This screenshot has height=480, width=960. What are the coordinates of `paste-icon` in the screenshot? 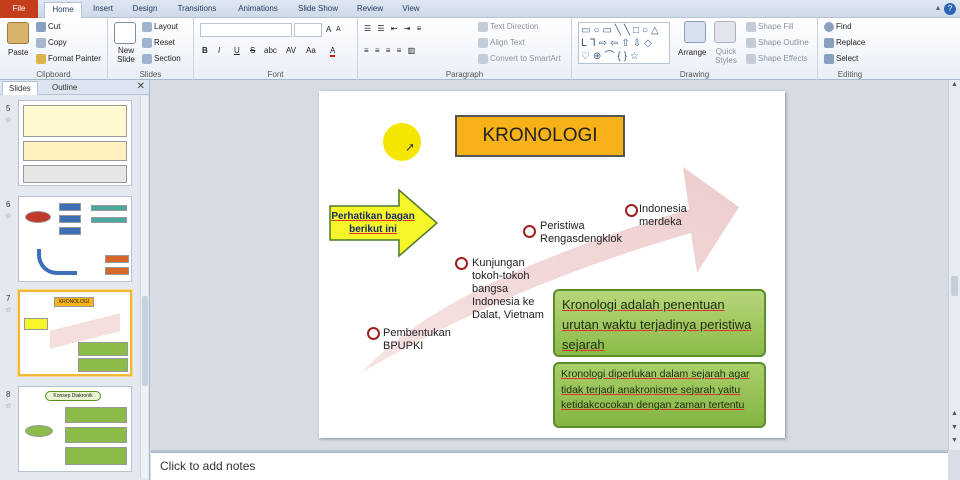 It's located at (18, 33).